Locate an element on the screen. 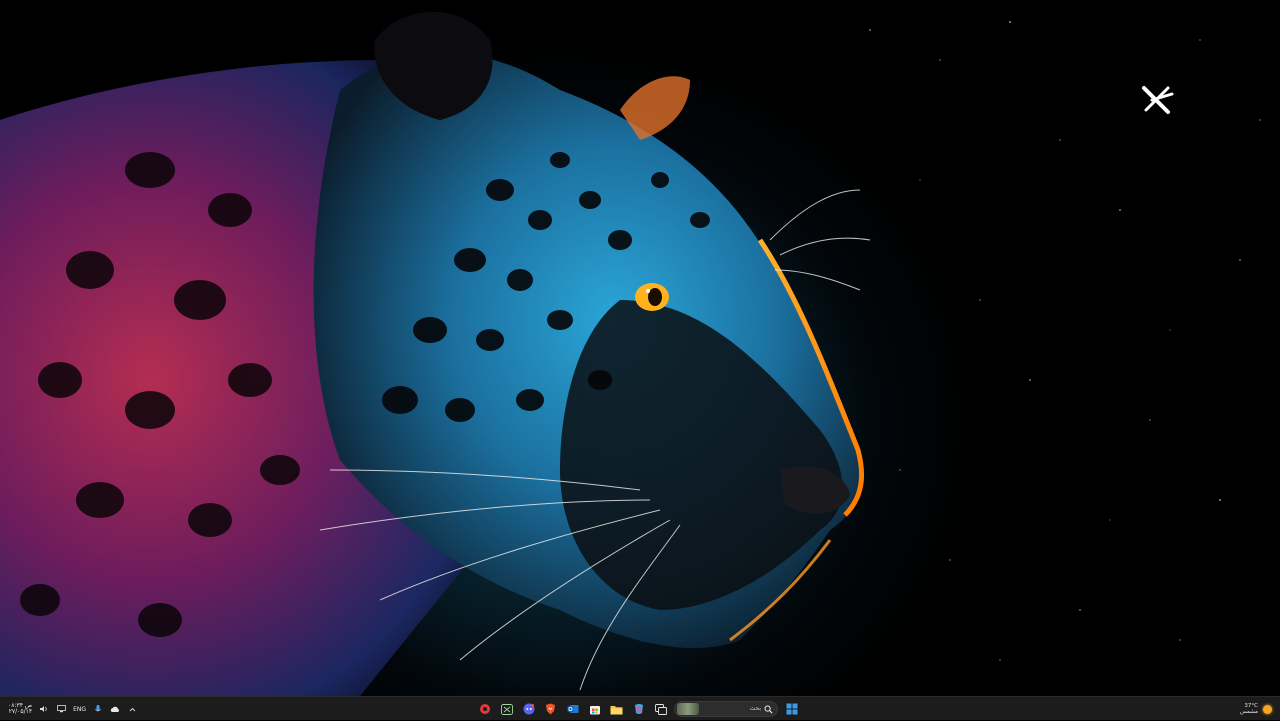 Image resolution: width=1280 pixels, height=721 pixels. outlook-icon is located at coordinates (572, 709).